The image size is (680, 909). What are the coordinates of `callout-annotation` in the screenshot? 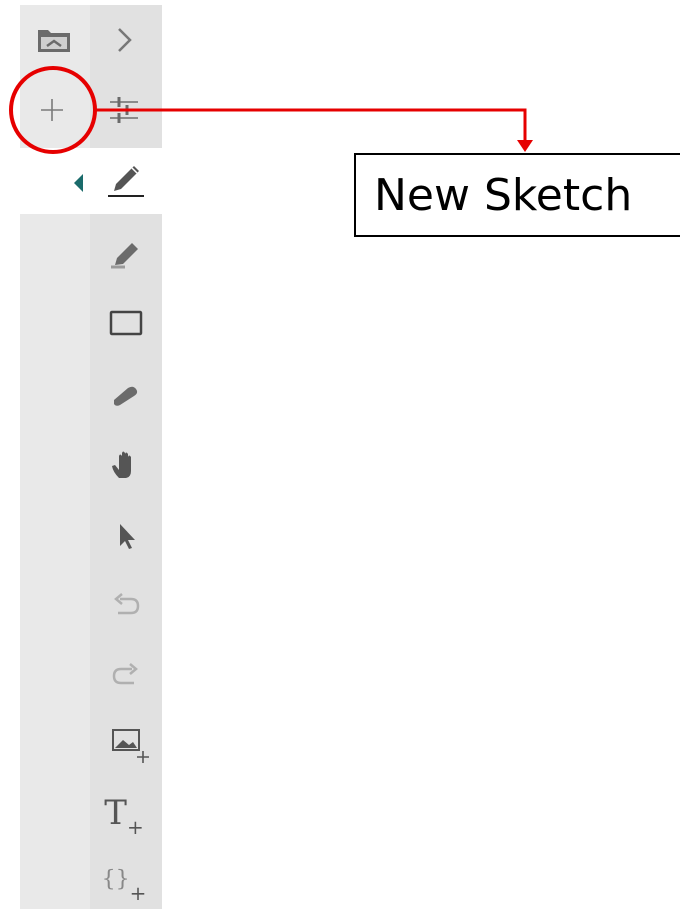 It's located at (271, 110).